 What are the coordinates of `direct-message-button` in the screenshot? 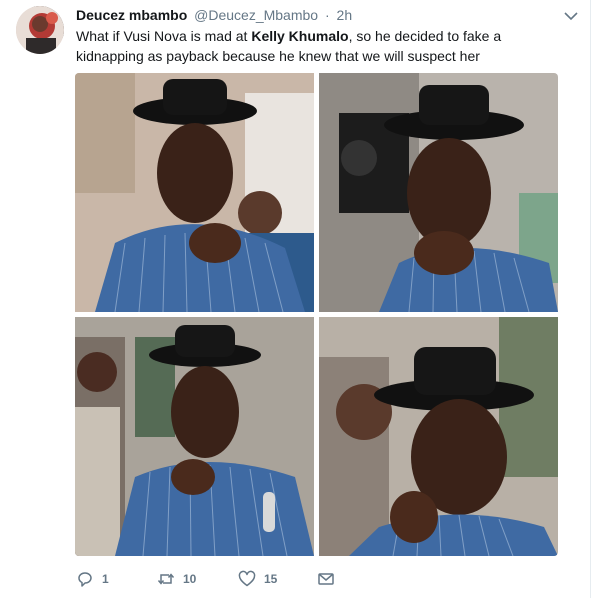 It's located at (326, 579).